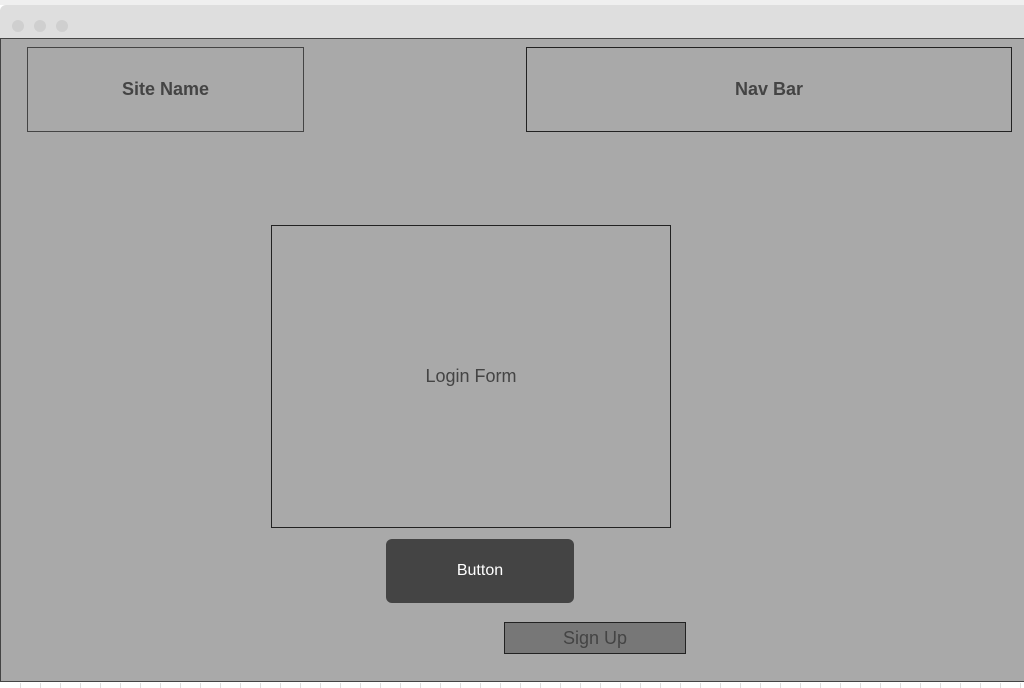 Image resolution: width=1024 pixels, height=688 pixels. What do you see at coordinates (595, 638) in the screenshot?
I see `sign-up-button: Sign Up` at bounding box center [595, 638].